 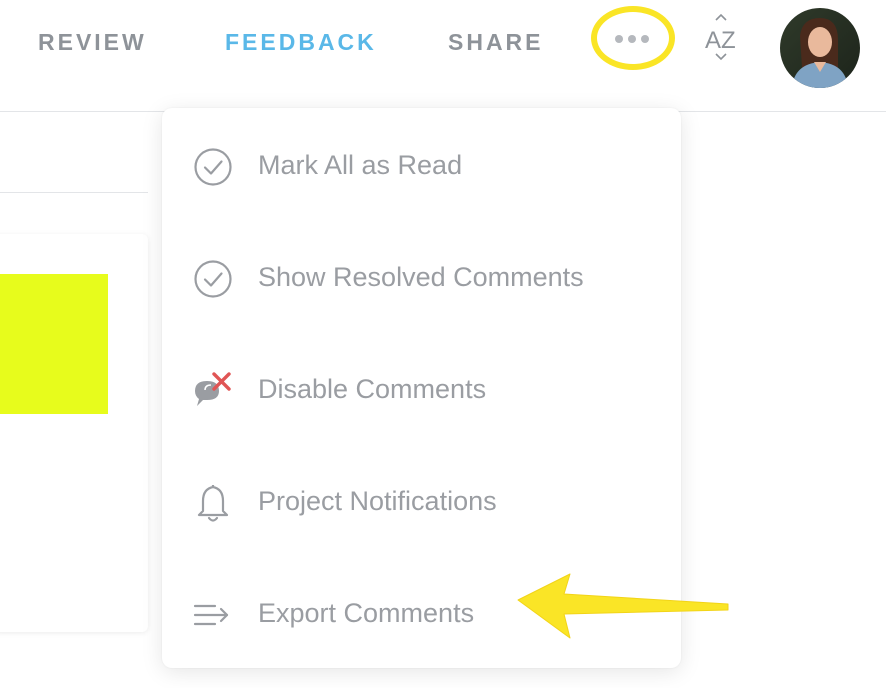 I want to click on more-options-button, so click(x=632, y=39).